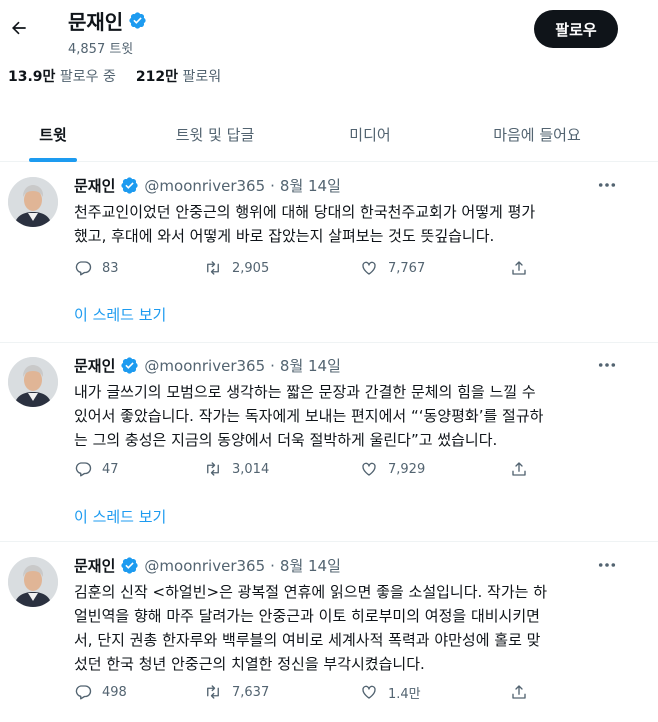 The image size is (658, 722). I want to click on tab-tweets-replies-label: 트윗 및 답글, so click(215, 135).